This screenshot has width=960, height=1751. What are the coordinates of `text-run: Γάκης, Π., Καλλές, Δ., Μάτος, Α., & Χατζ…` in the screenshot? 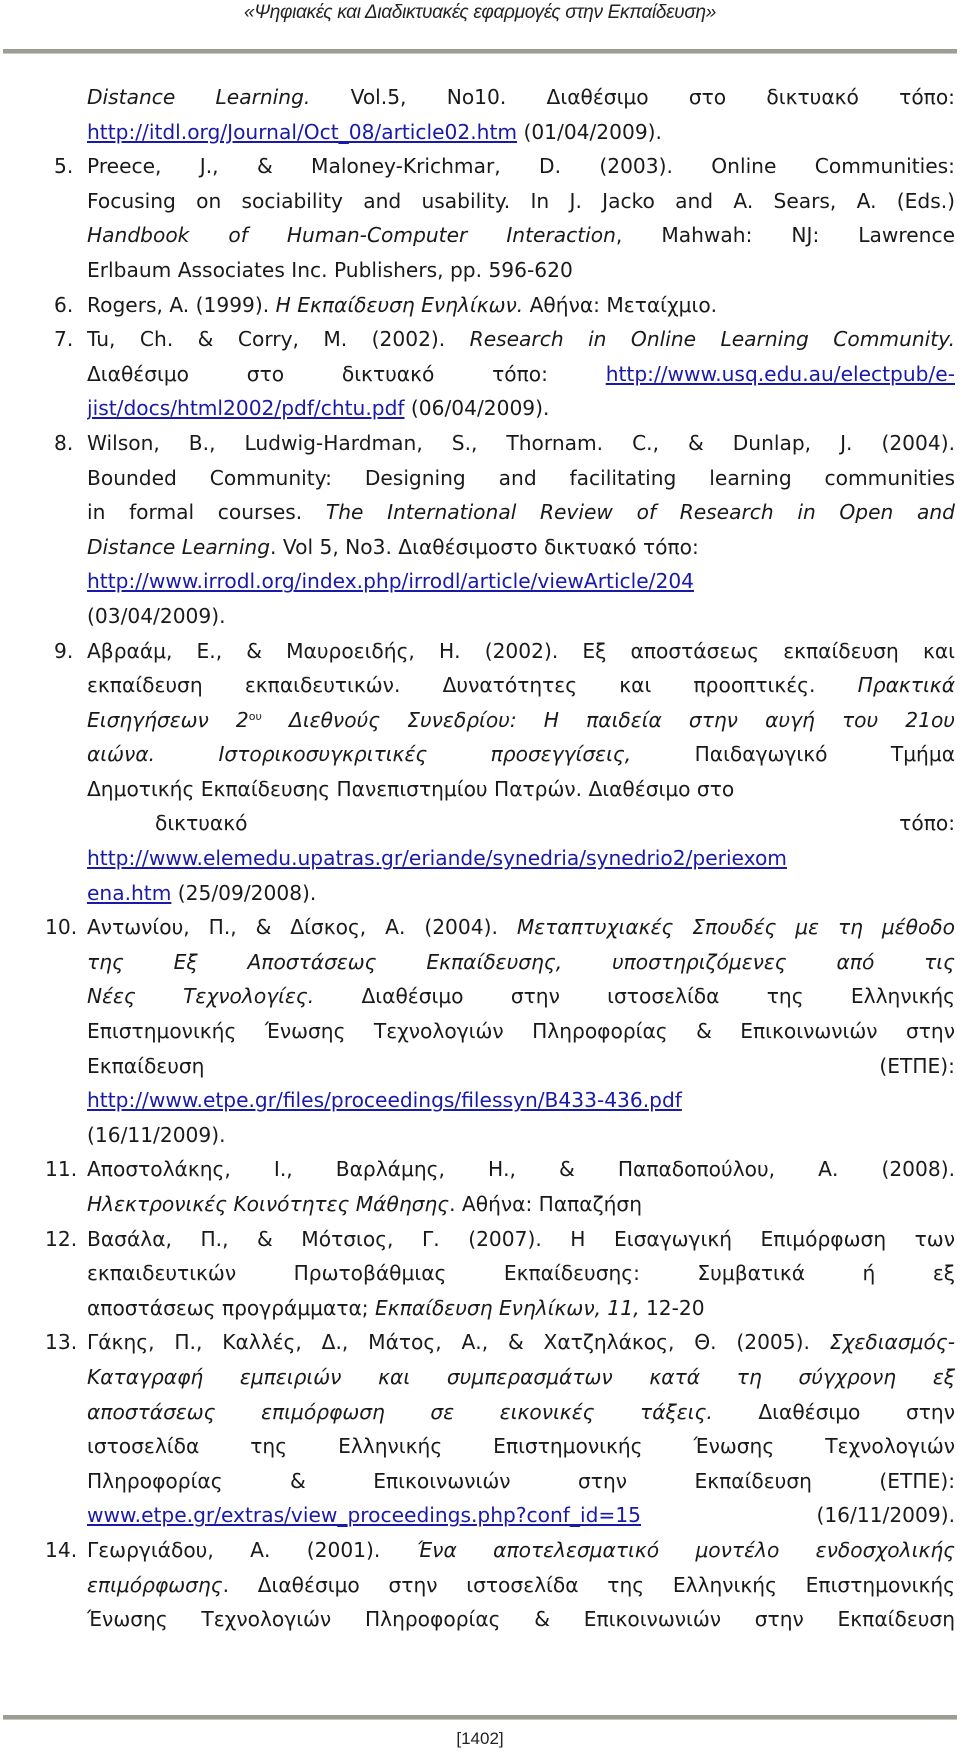 It's located at (458, 1342).